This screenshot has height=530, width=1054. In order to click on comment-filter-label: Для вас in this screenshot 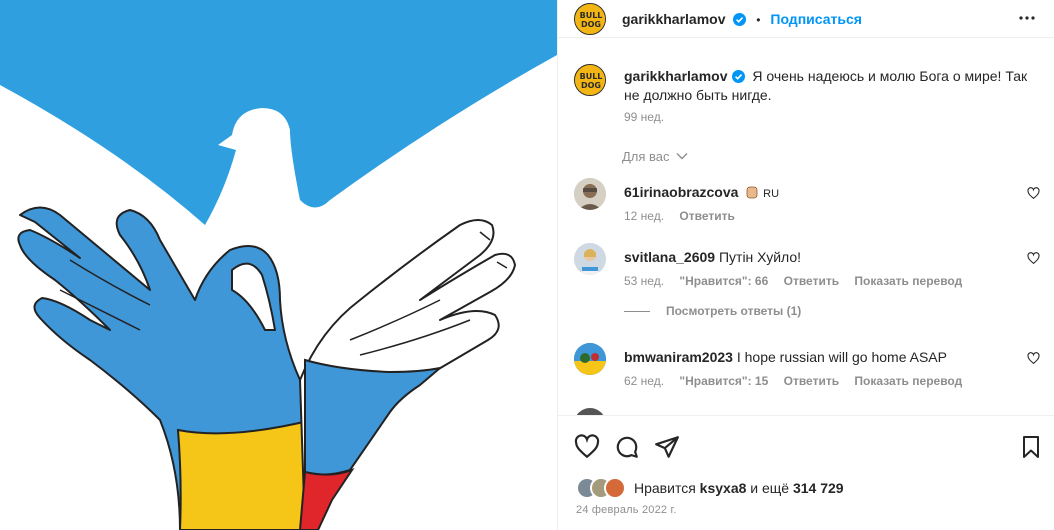, I will do `click(646, 156)`.